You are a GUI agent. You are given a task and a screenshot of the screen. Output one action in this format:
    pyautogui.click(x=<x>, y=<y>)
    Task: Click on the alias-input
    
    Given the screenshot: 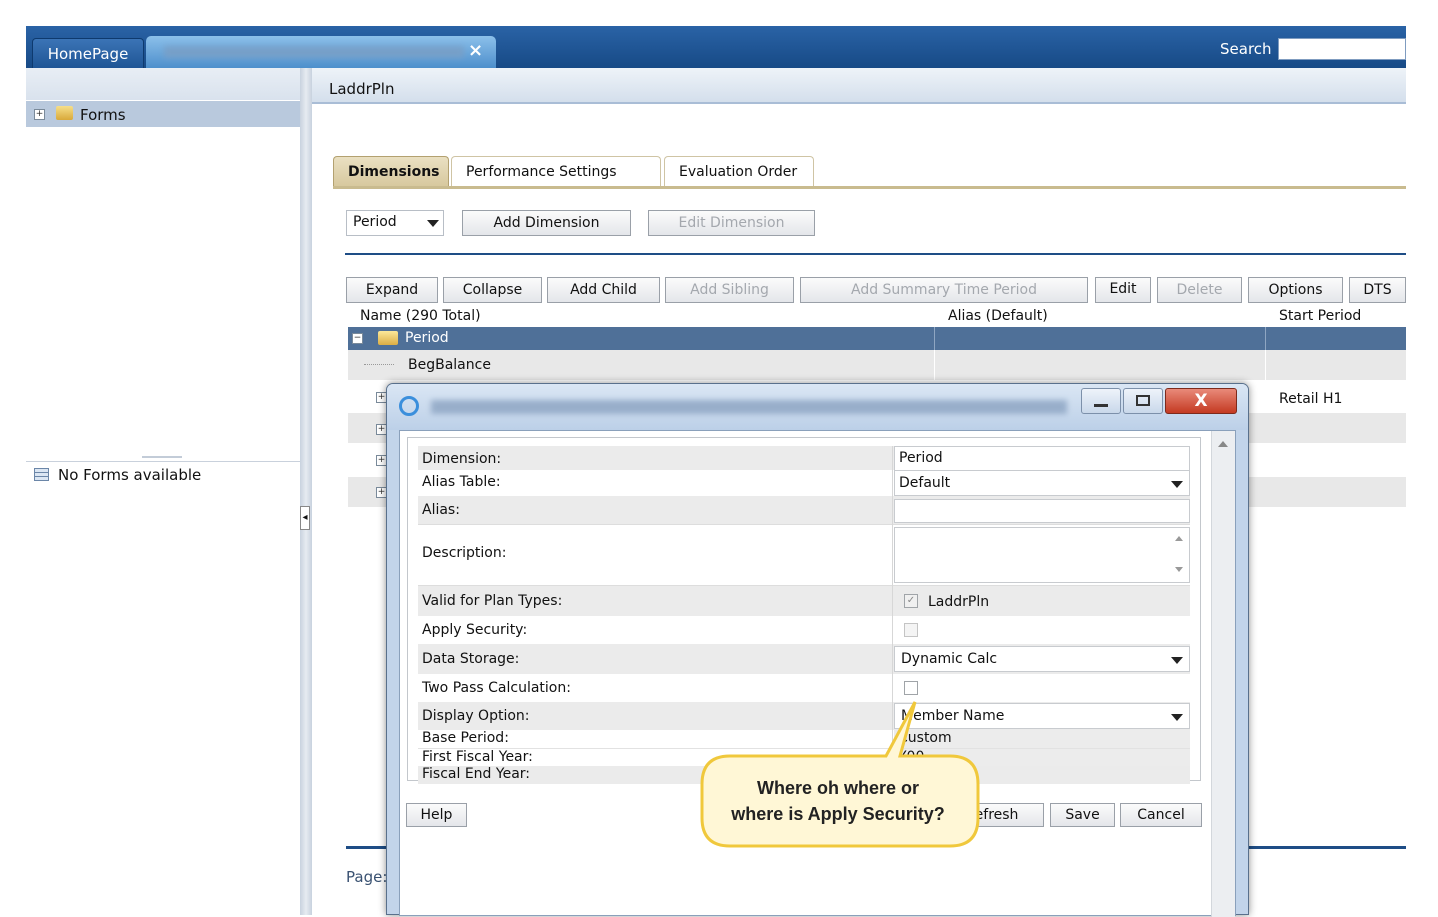 What is the action you would take?
    pyautogui.click(x=1042, y=511)
    